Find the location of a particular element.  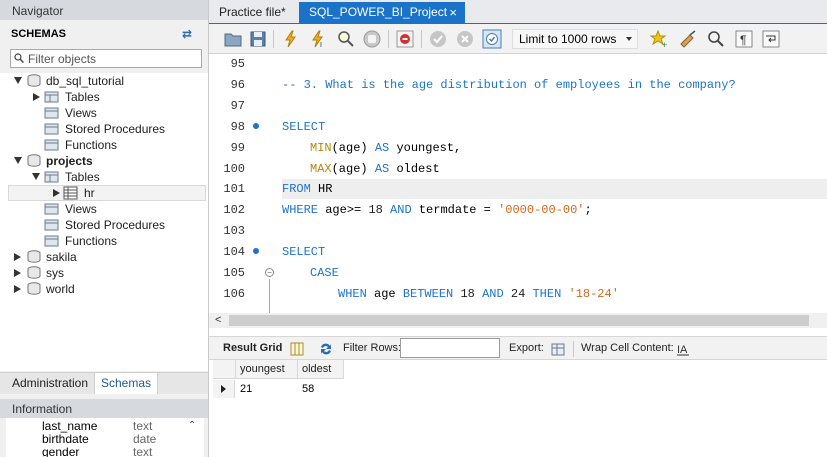

limit-rows-value: Limit to 1000 rows is located at coordinates (568, 39).